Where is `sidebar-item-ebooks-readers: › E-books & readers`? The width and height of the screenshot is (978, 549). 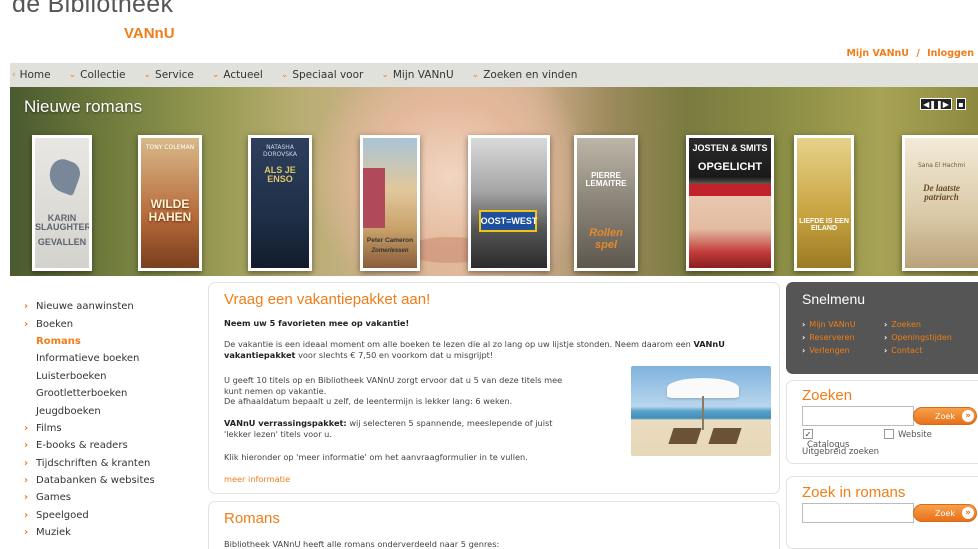 sidebar-item-ebooks-readers: › E-books & readers is located at coordinates (109, 445).